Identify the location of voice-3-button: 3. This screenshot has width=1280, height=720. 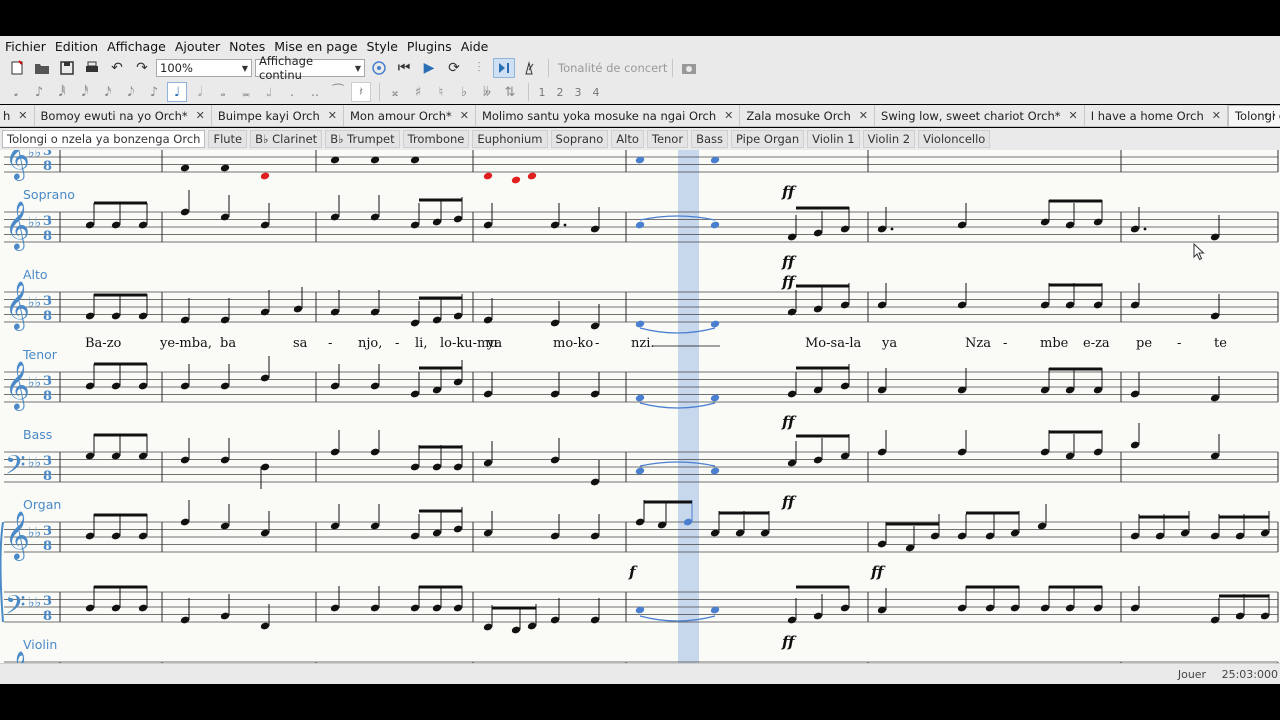
(578, 92).